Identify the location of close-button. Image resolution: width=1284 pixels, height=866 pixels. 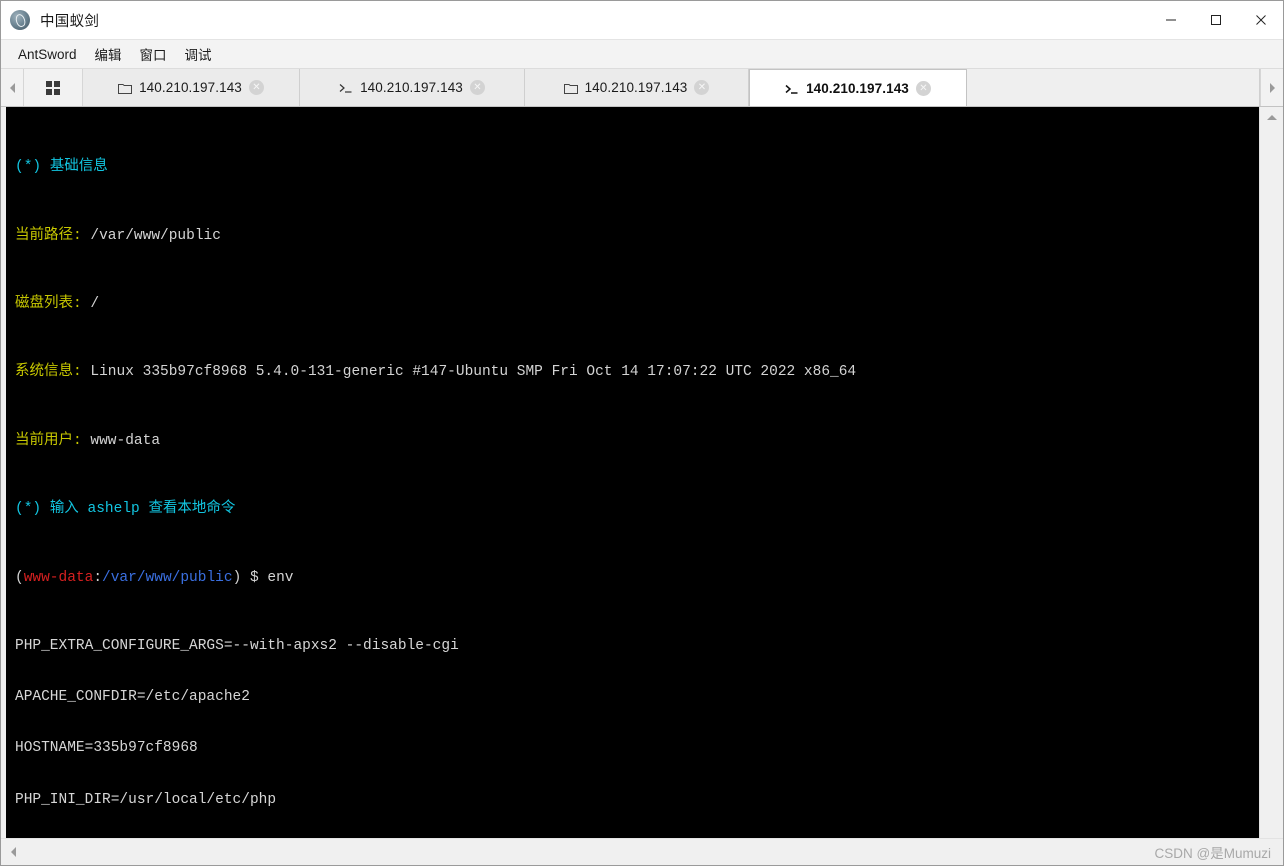
(1260, 20).